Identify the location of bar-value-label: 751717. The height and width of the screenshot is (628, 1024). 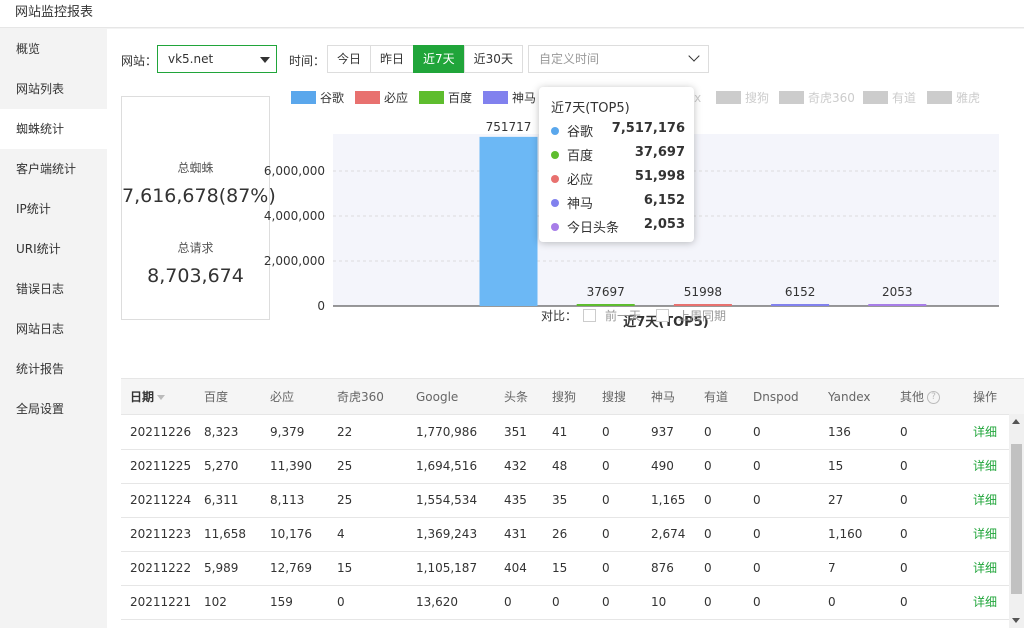
(509, 127).